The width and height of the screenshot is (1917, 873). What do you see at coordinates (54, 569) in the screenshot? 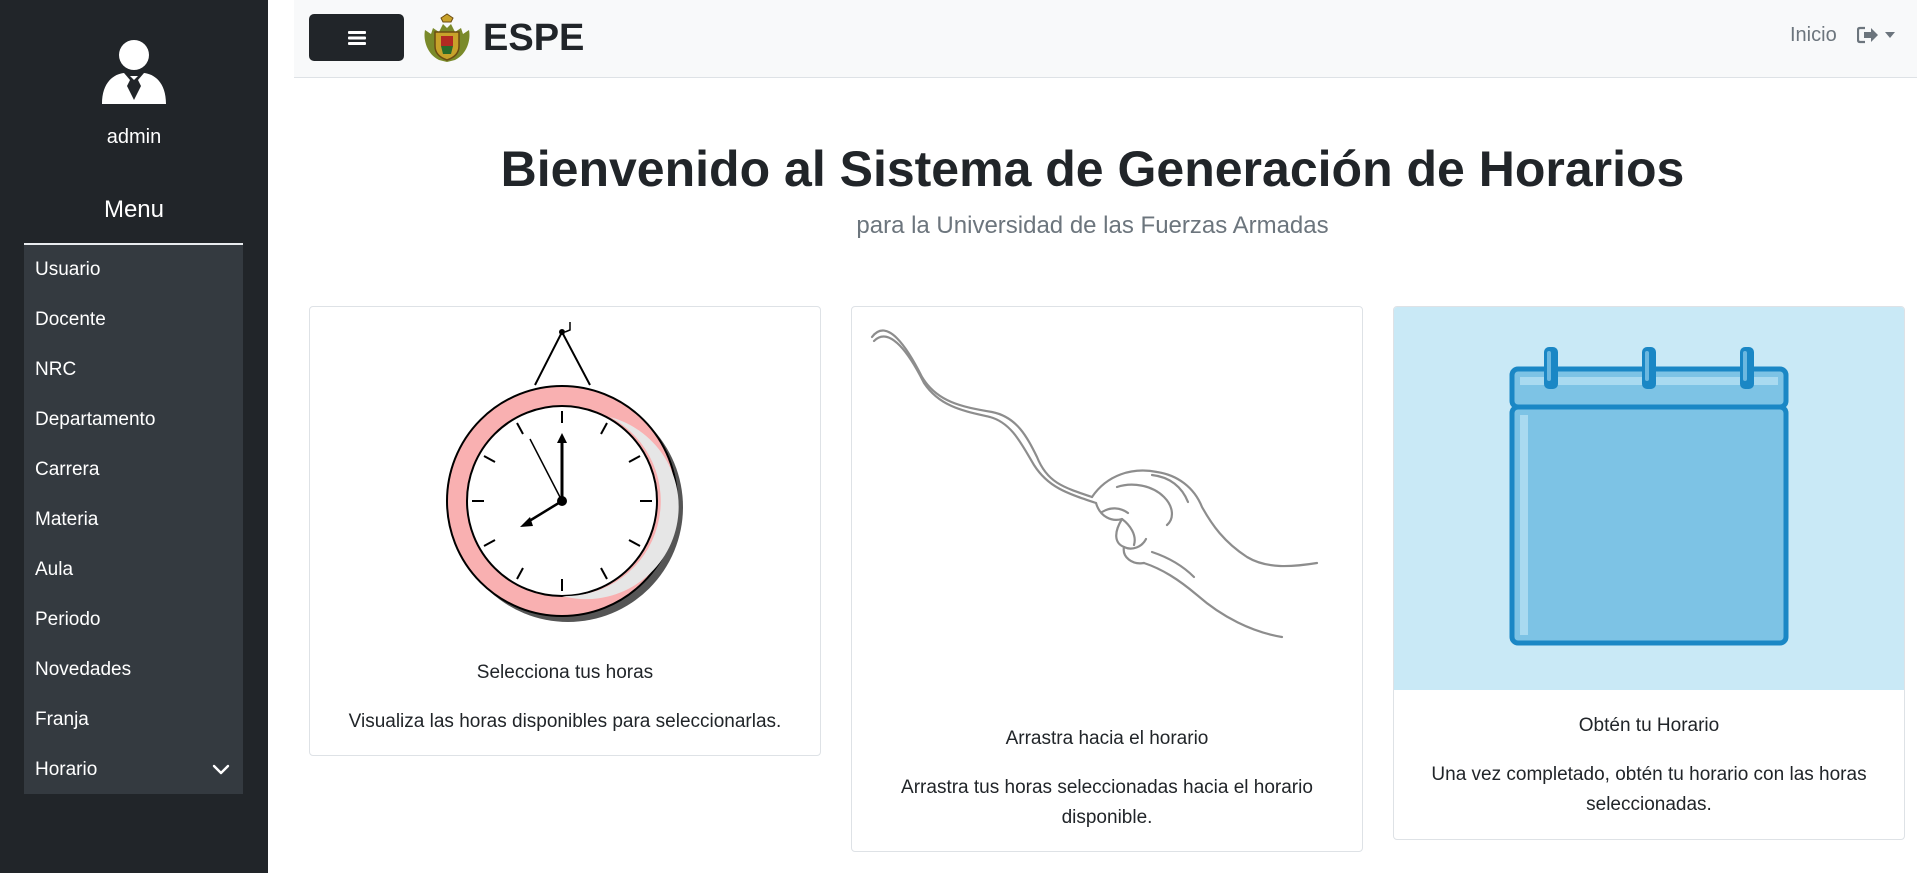
I see `sidebar-item-label: Aula` at bounding box center [54, 569].